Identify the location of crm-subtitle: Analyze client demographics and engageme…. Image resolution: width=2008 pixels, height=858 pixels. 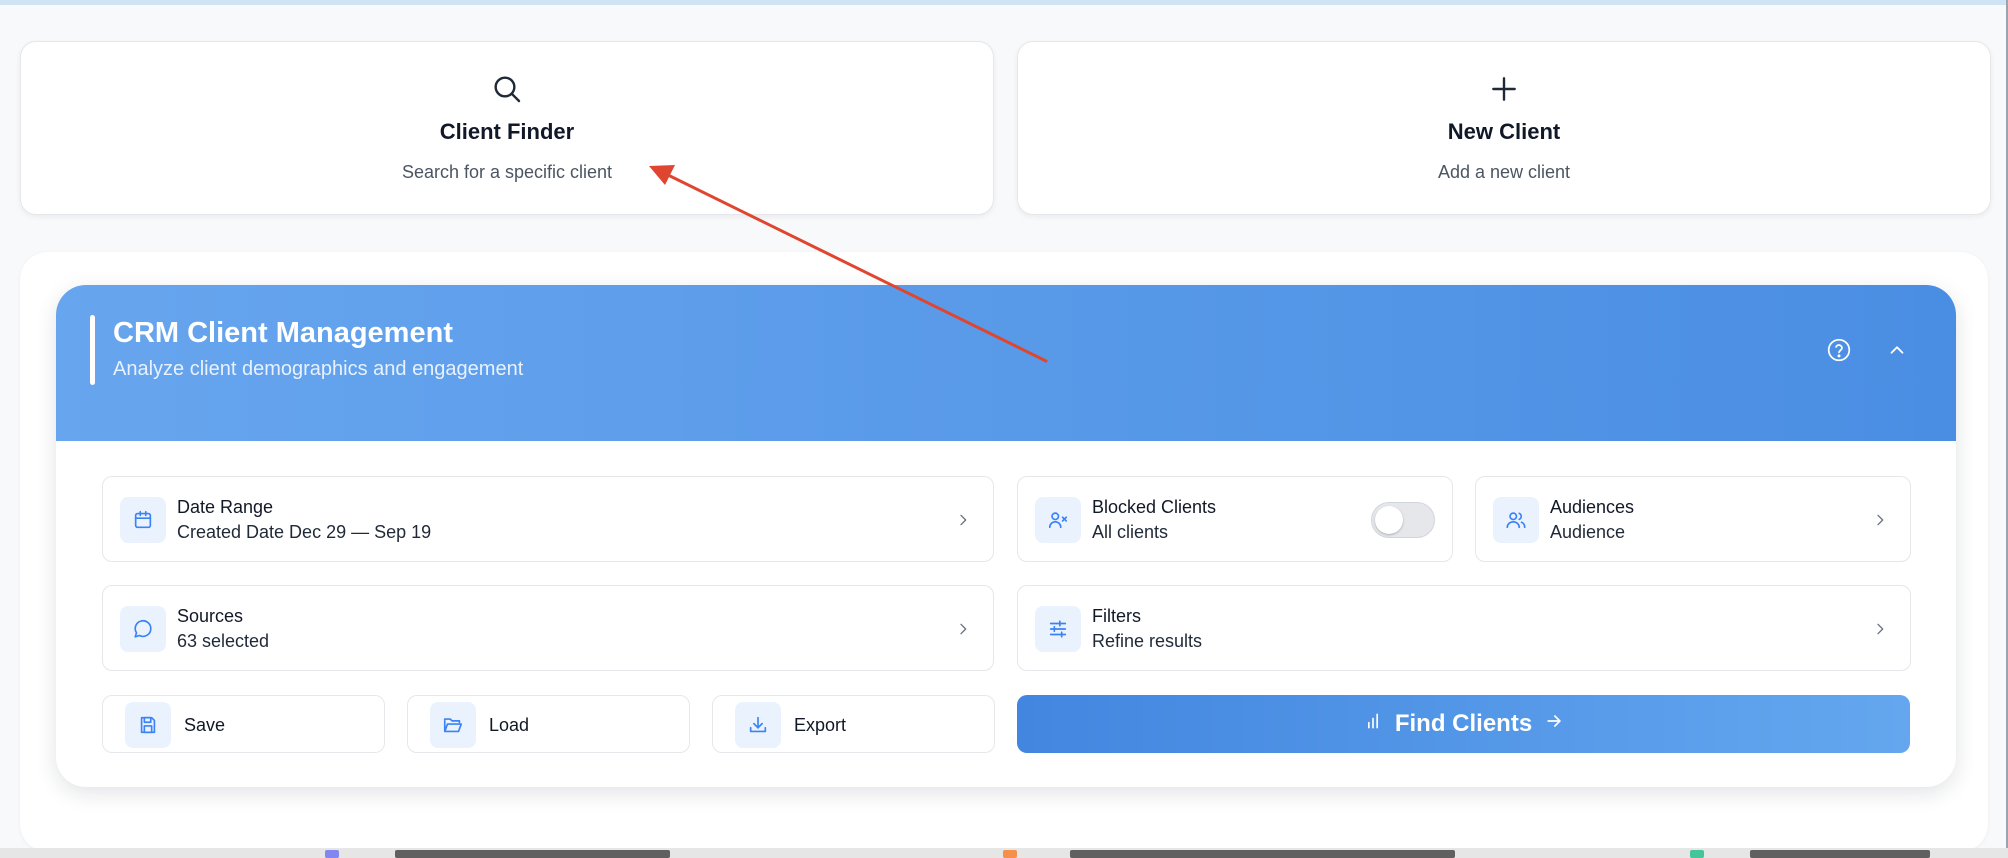
(318, 369).